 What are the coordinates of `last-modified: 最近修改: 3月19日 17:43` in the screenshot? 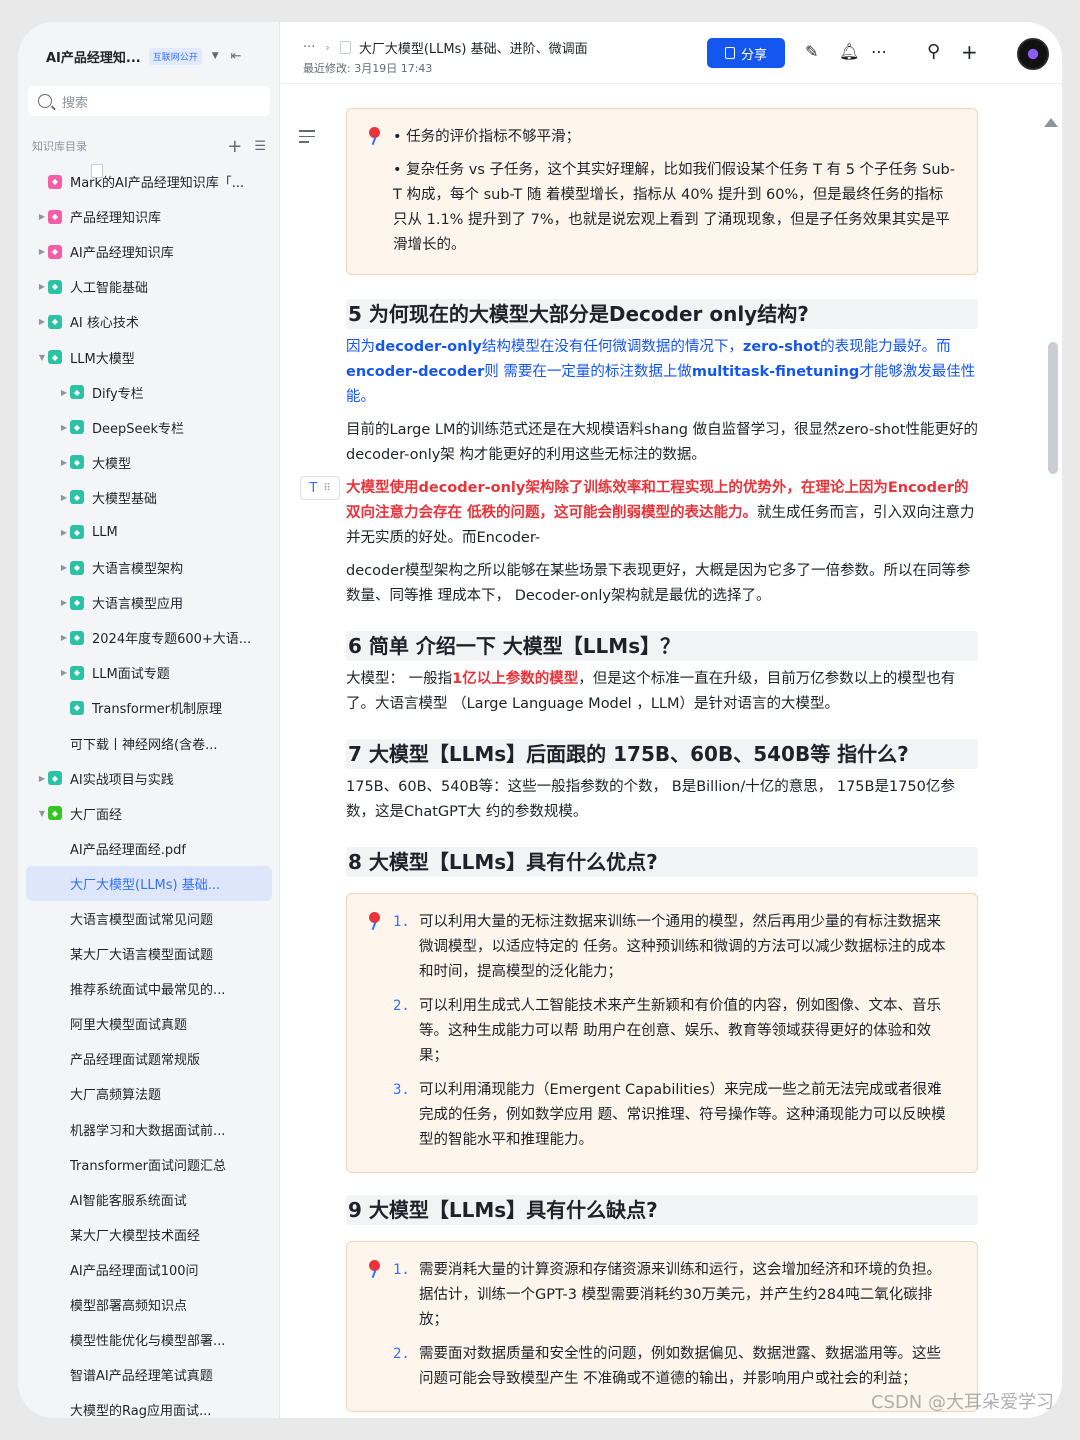 It's located at (368, 68).